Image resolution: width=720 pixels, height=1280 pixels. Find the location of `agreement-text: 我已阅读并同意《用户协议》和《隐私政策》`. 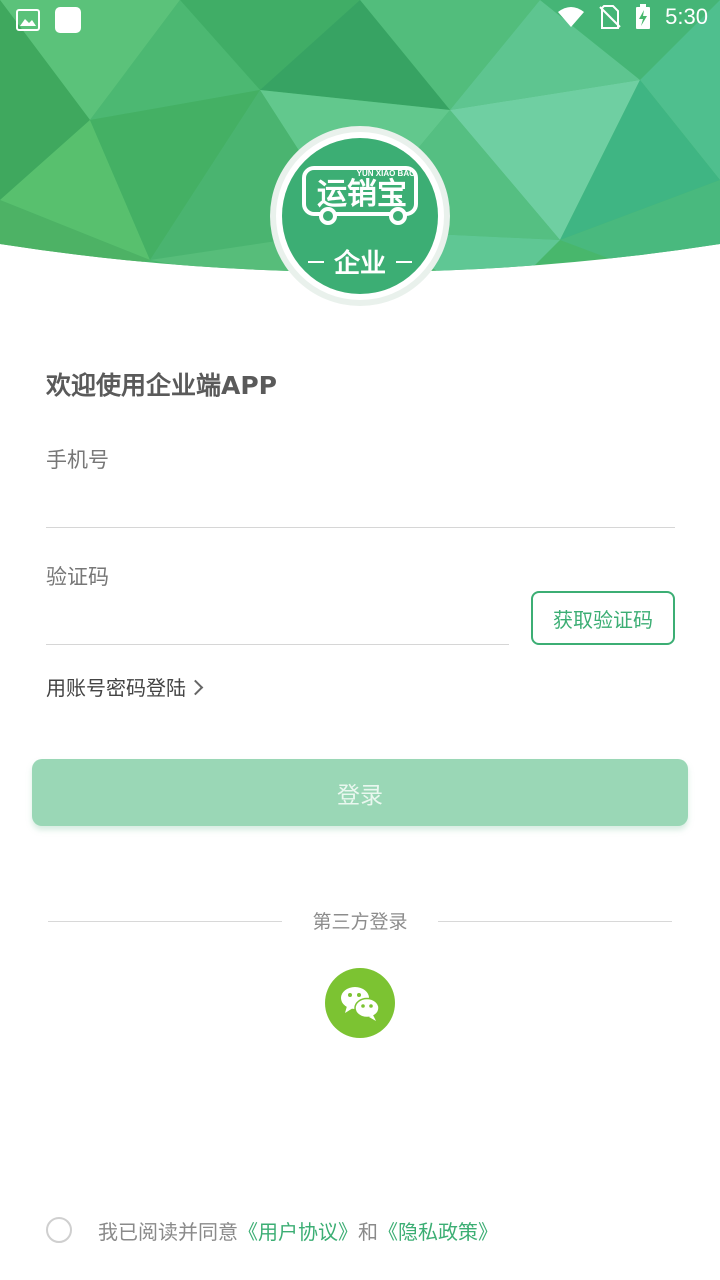

agreement-text: 我已阅读并同意《用户协议》和《隐私政策》 is located at coordinates (298, 1230).